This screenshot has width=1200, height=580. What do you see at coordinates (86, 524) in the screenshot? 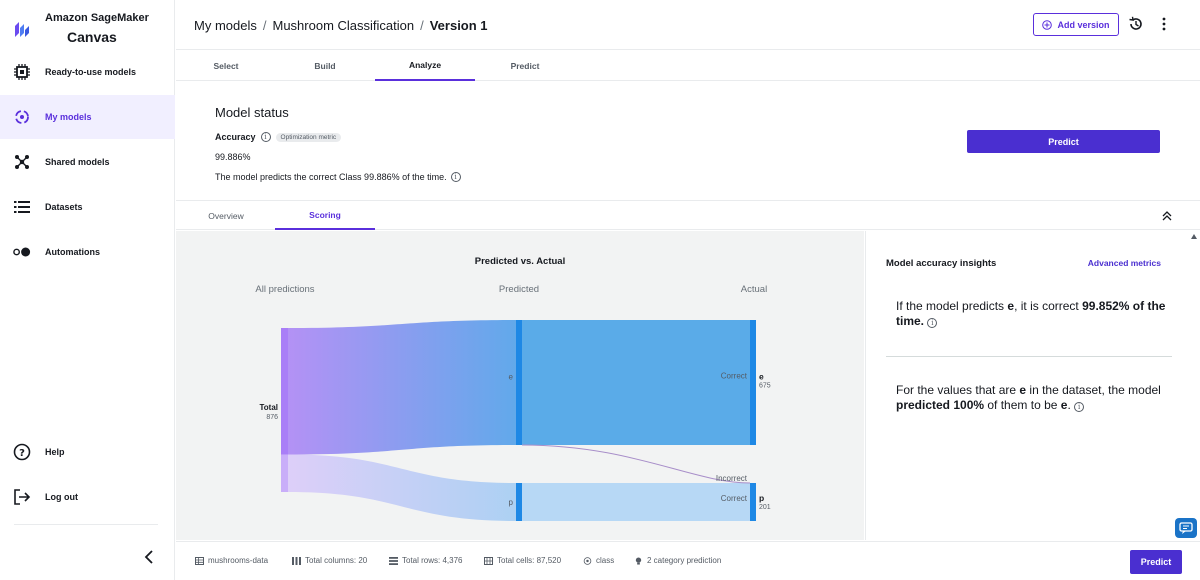
I see `sidebar-divider` at bounding box center [86, 524].